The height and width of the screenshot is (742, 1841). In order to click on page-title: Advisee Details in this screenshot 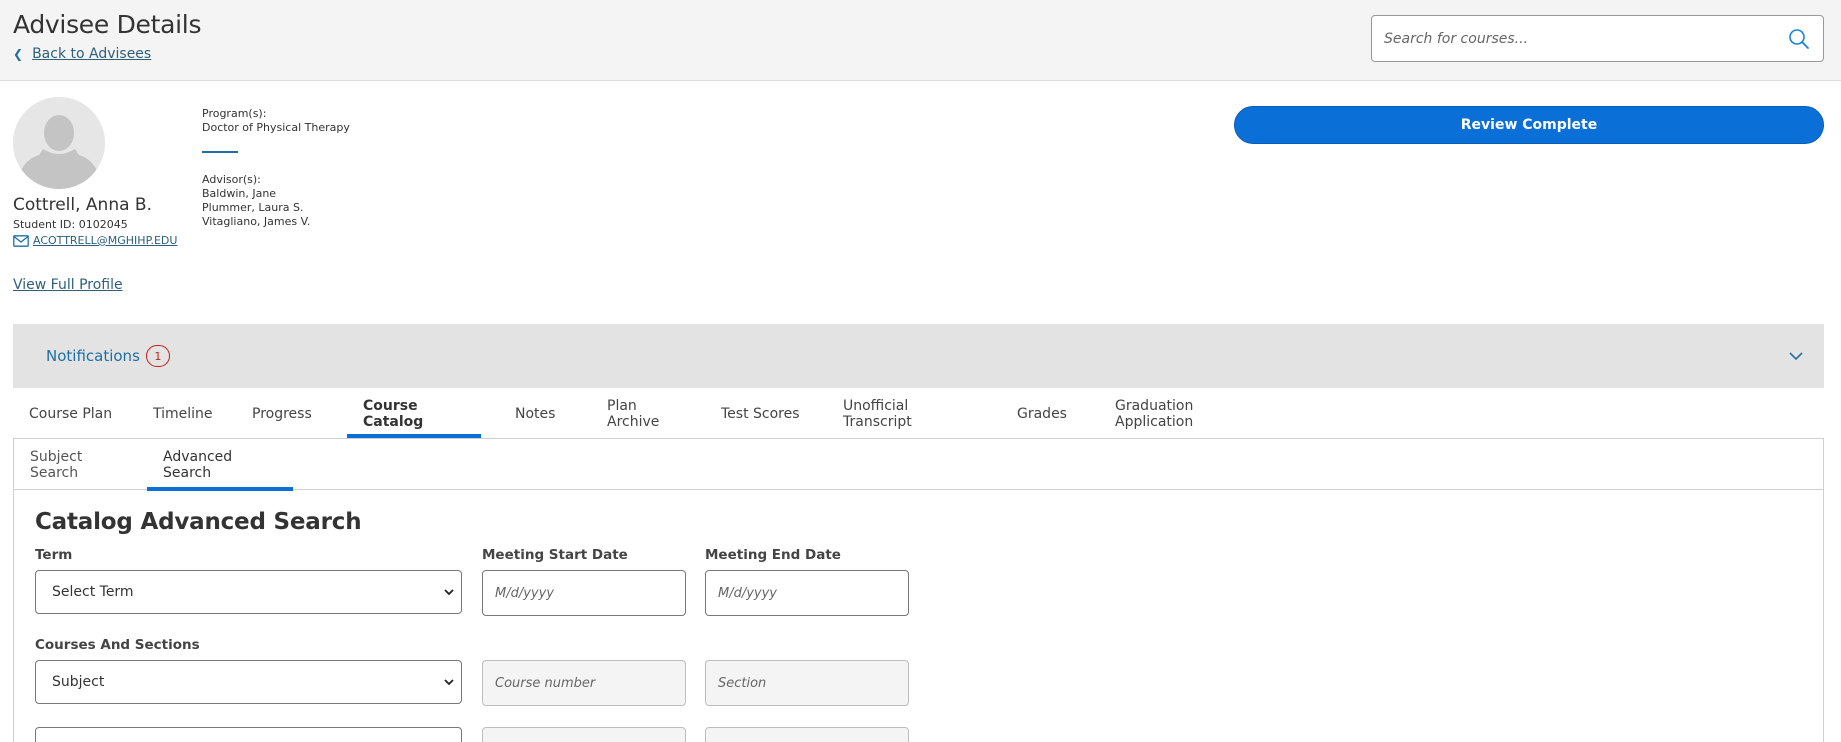, I will do `click(107, 24)`.